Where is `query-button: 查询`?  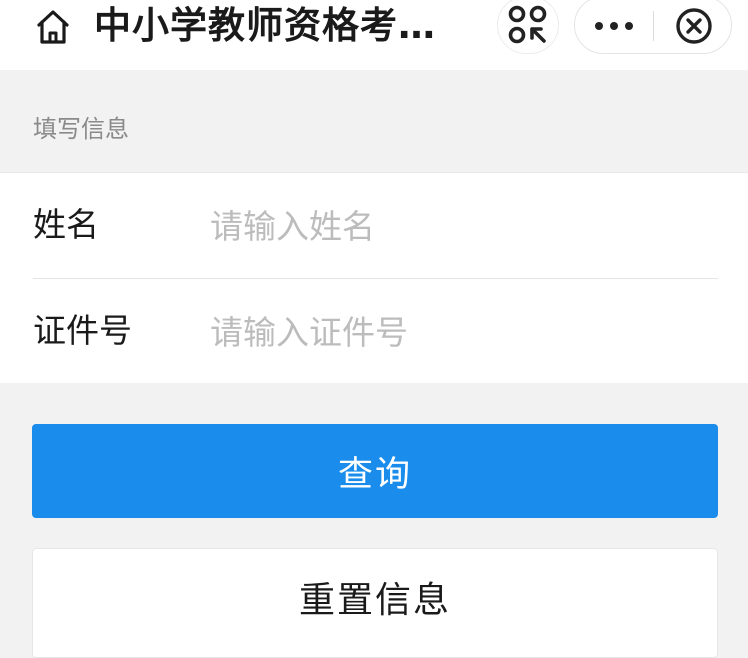
query-button: 查询 is located at coordinates (375, 471).